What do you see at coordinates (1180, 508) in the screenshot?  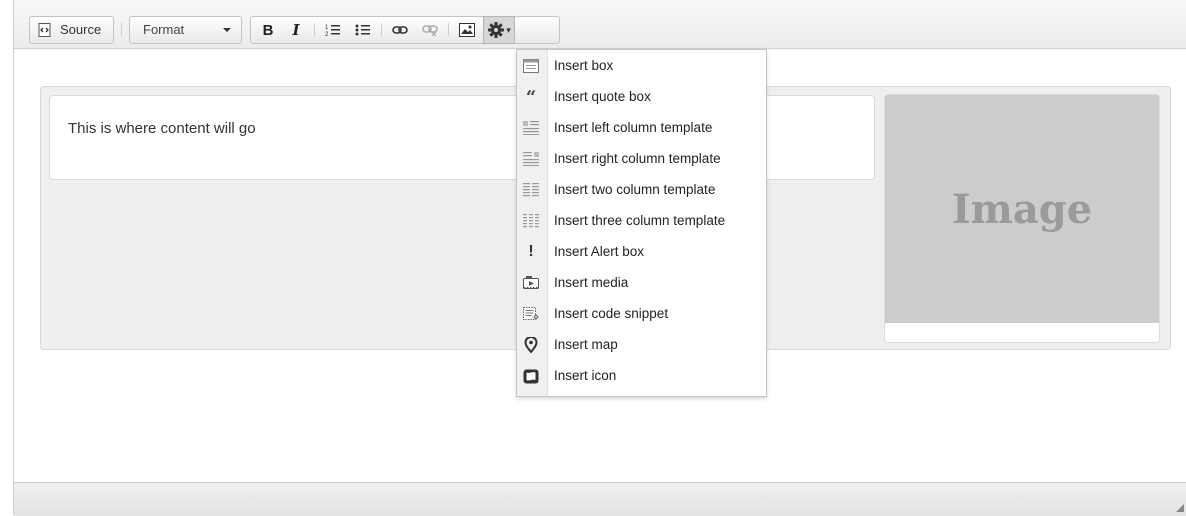 I see `resize-handle-icon` at bounding box center [1180, 508].